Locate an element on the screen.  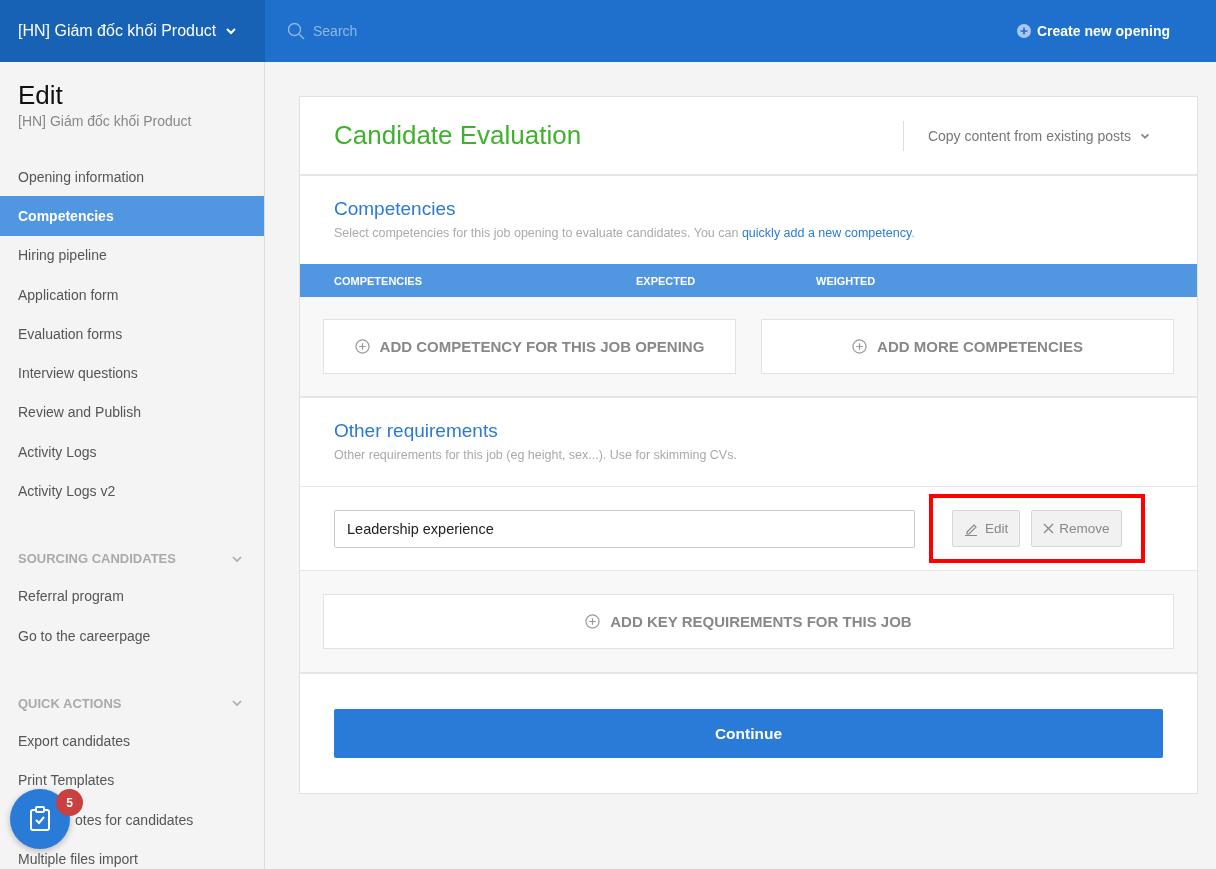
add-competency-button: ADD MORE COMPETENCIES is located at coordinates (967, 346).